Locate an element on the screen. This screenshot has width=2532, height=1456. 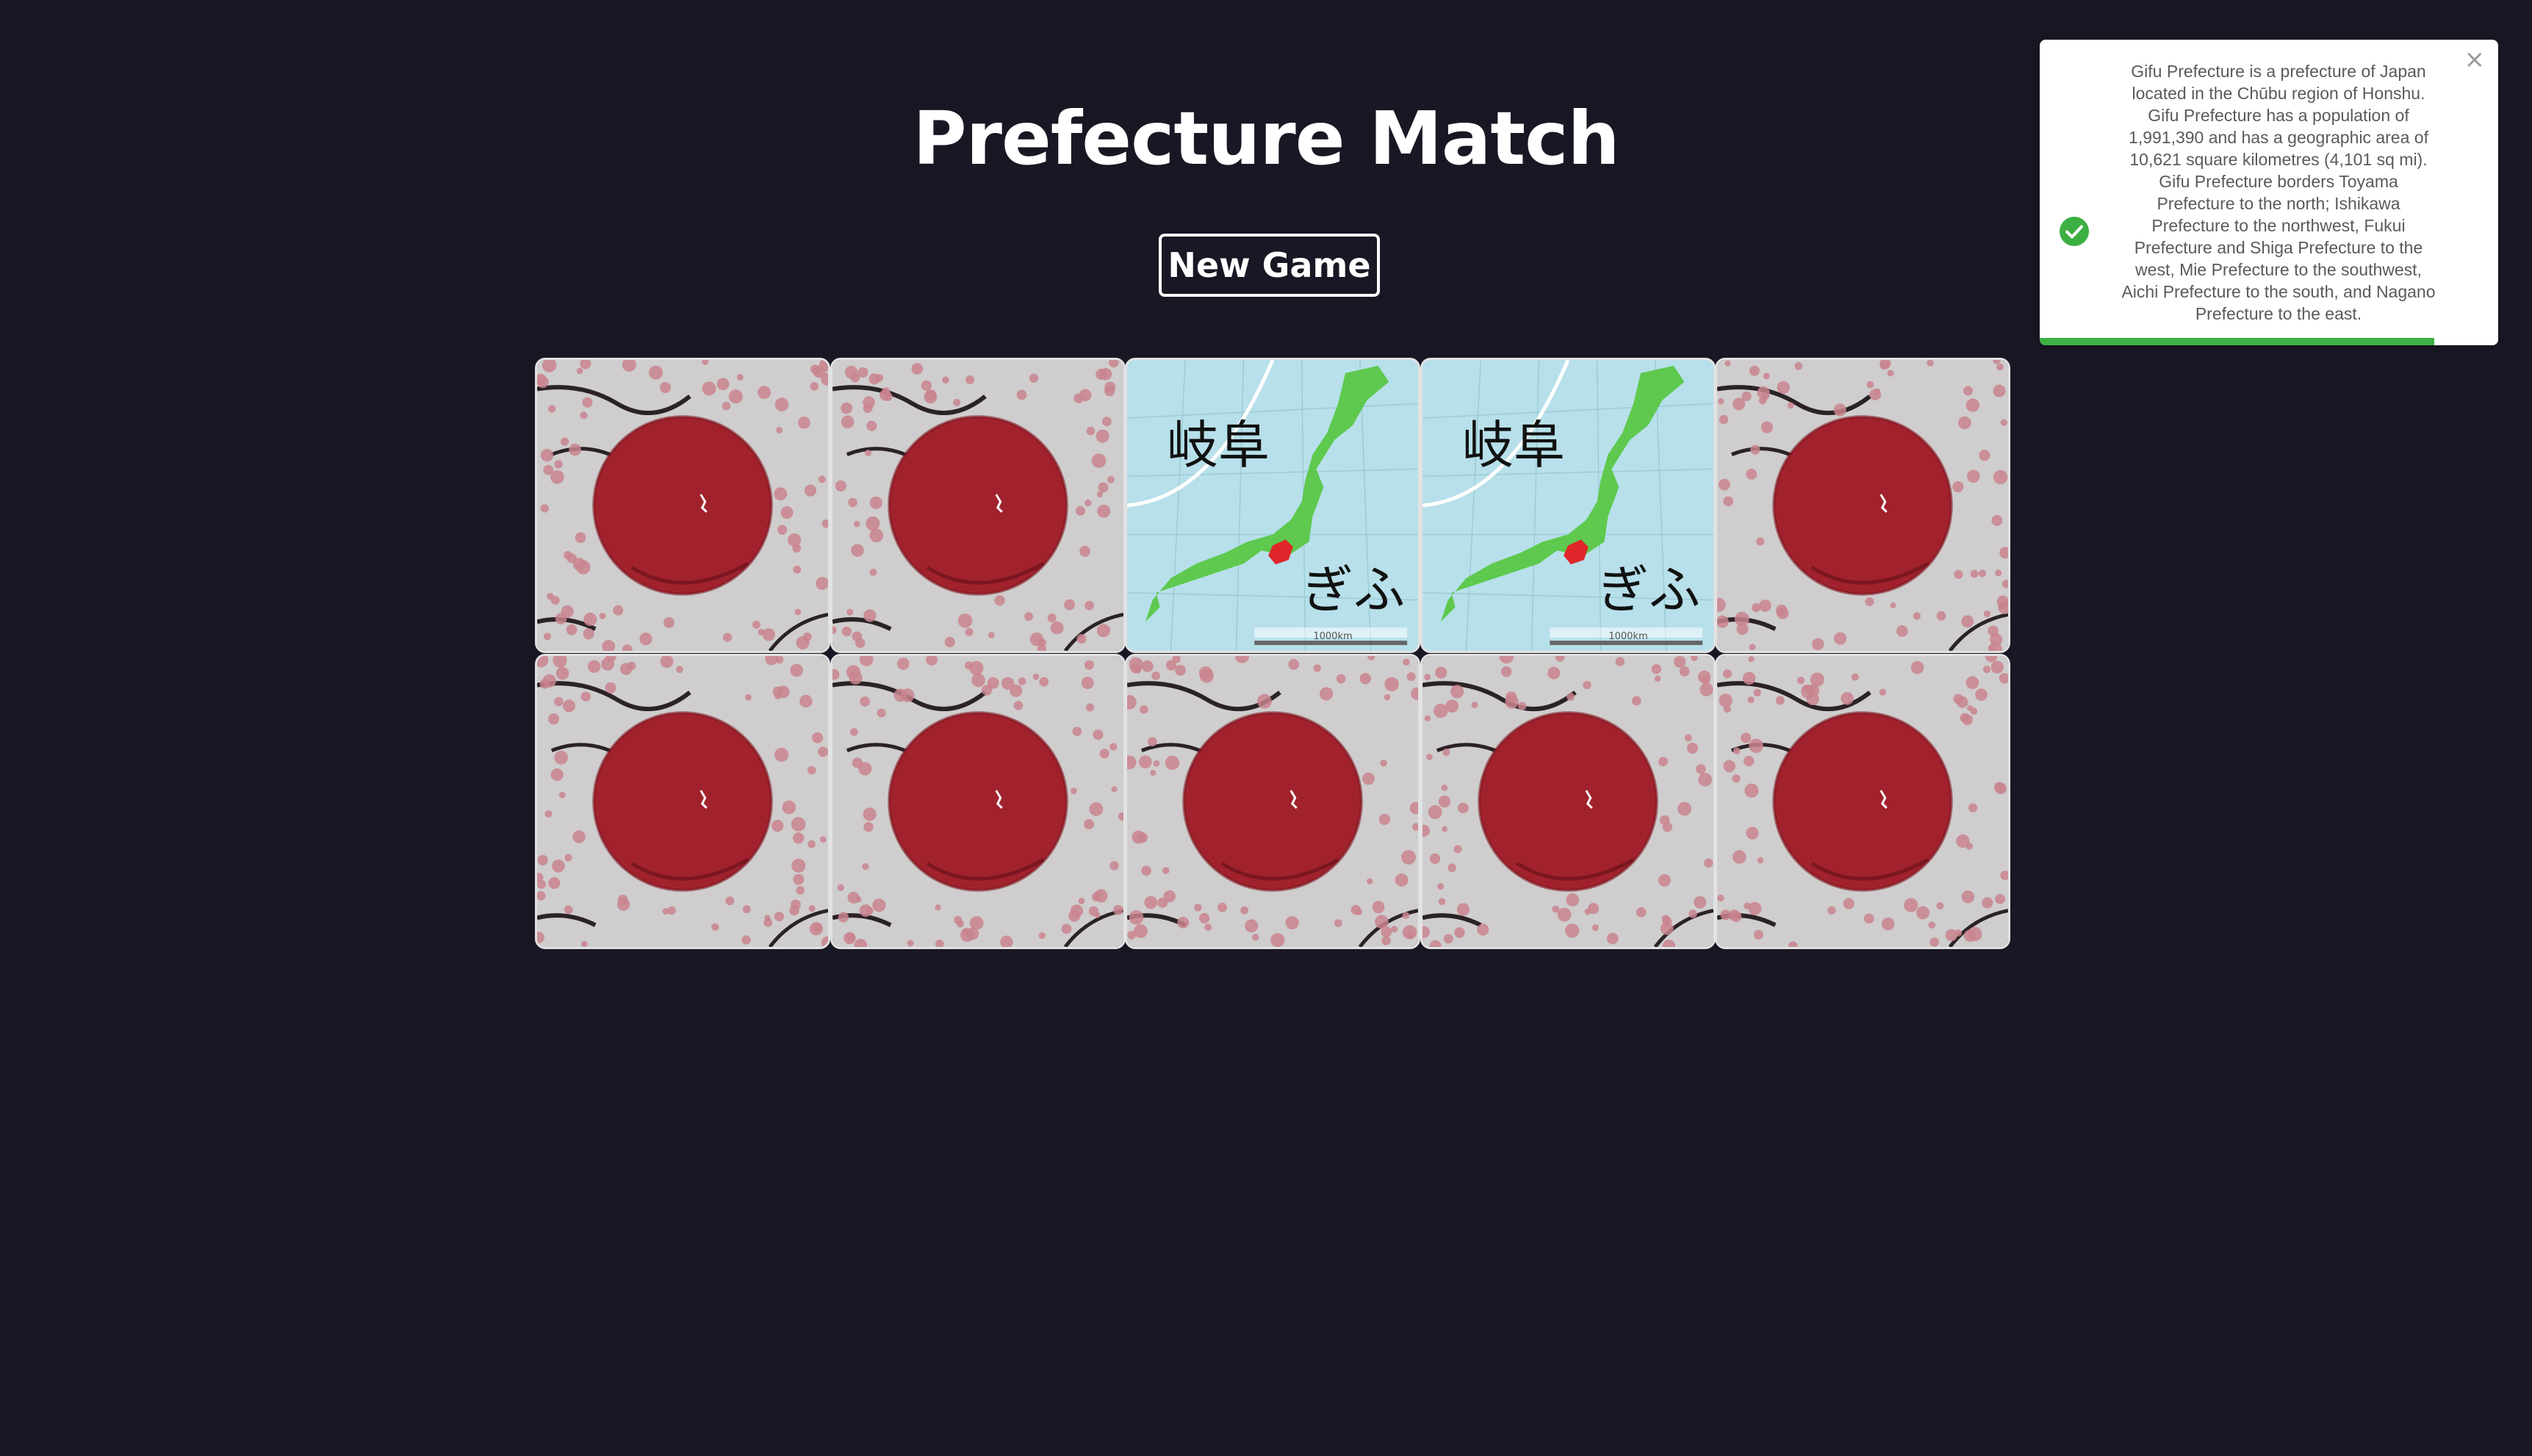
check-circle-icon is located at coordinates (2074, 231).